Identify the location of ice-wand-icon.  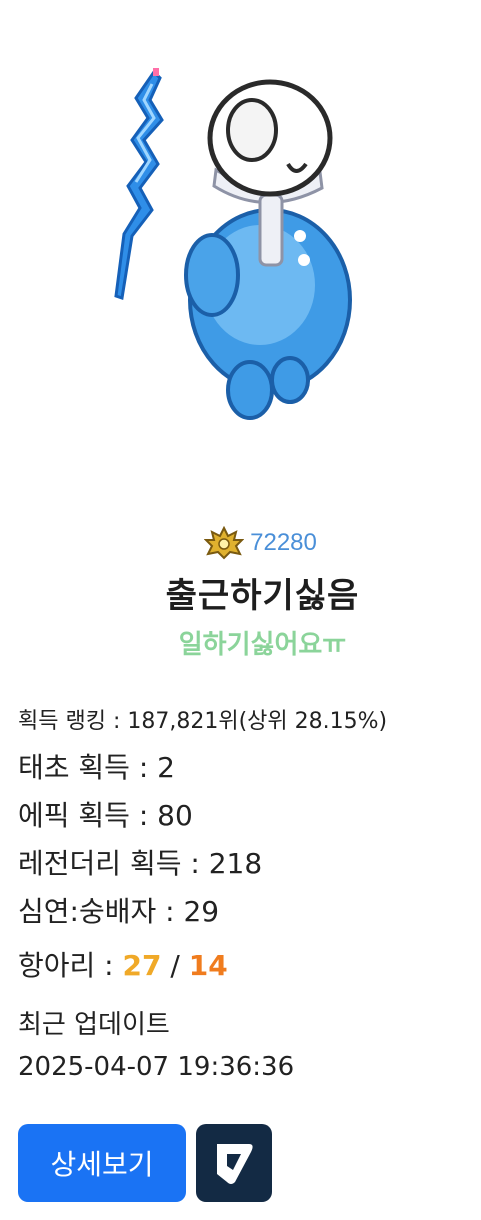
(139, 184).